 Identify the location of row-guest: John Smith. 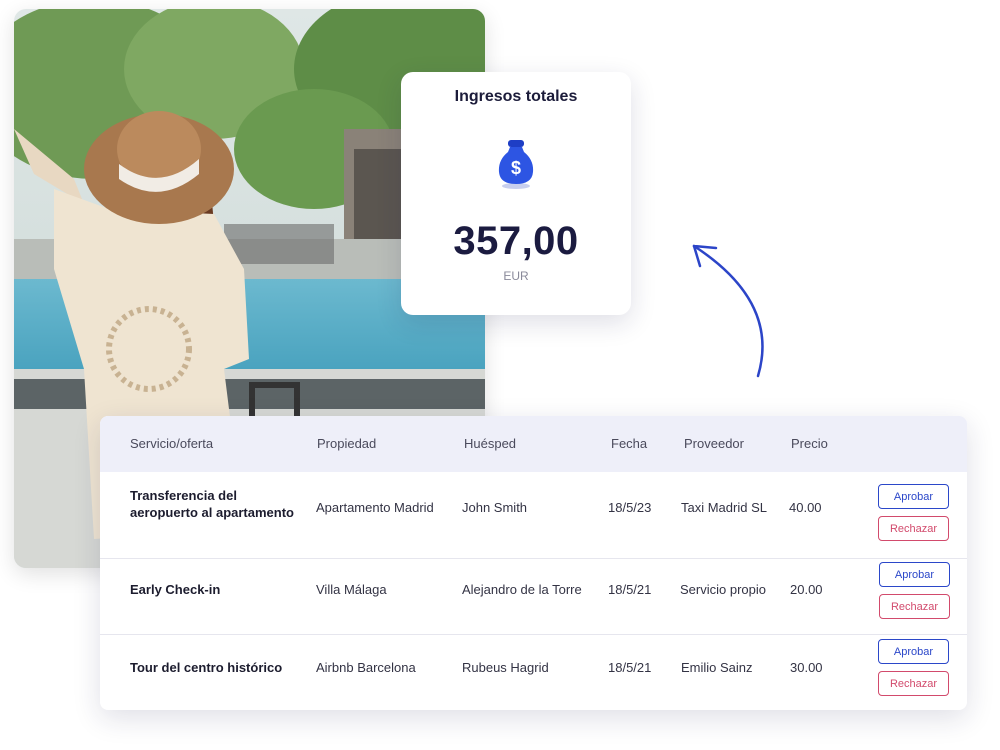
(495, 507).